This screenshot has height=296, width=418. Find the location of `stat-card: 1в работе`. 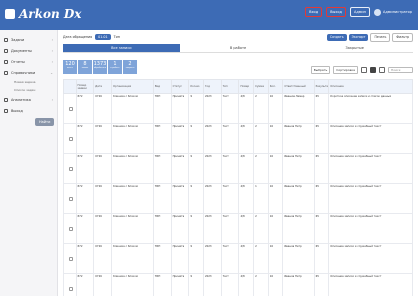

stat-card: 1в работе is located at coordinates (115, 67).